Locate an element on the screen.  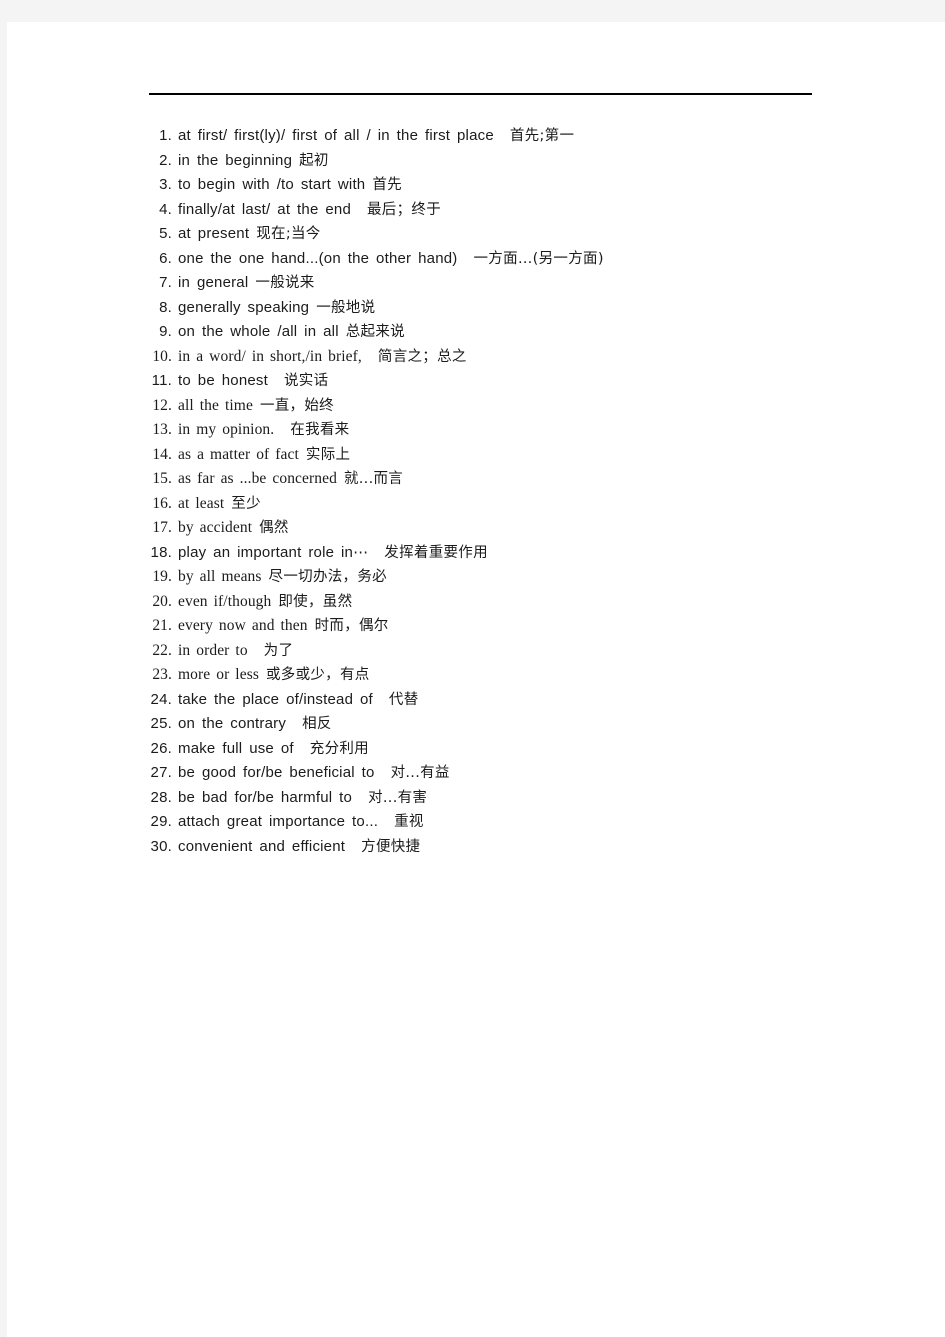
phrase-english: in my opinion. is located at coordinates (226, 429).